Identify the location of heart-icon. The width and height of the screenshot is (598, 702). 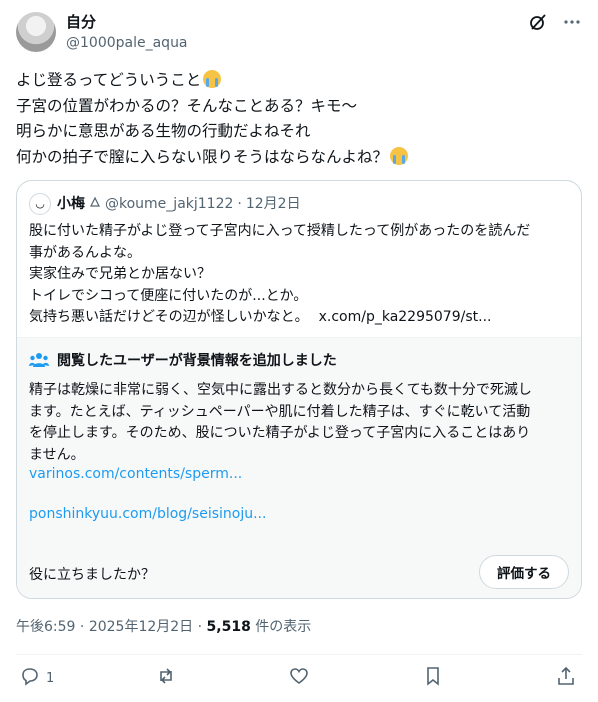
(299, 678).